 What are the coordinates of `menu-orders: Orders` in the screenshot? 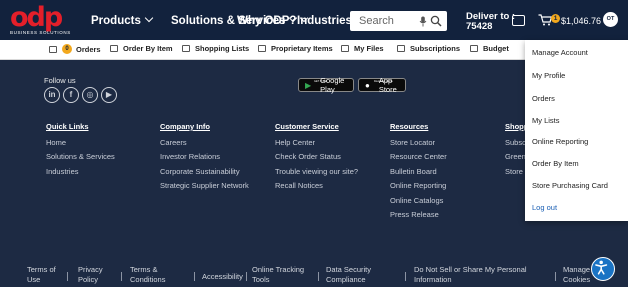 It's located at (543, 98).